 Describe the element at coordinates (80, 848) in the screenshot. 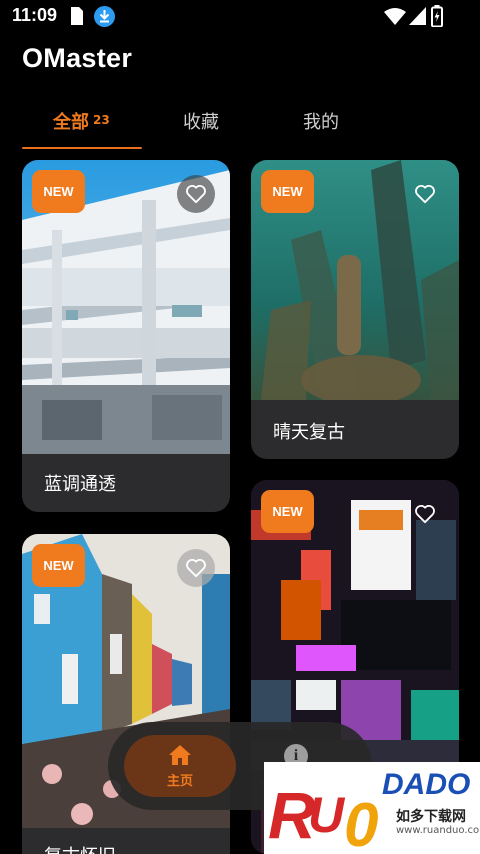

I see `card-title: 复古怀旧` at that location.